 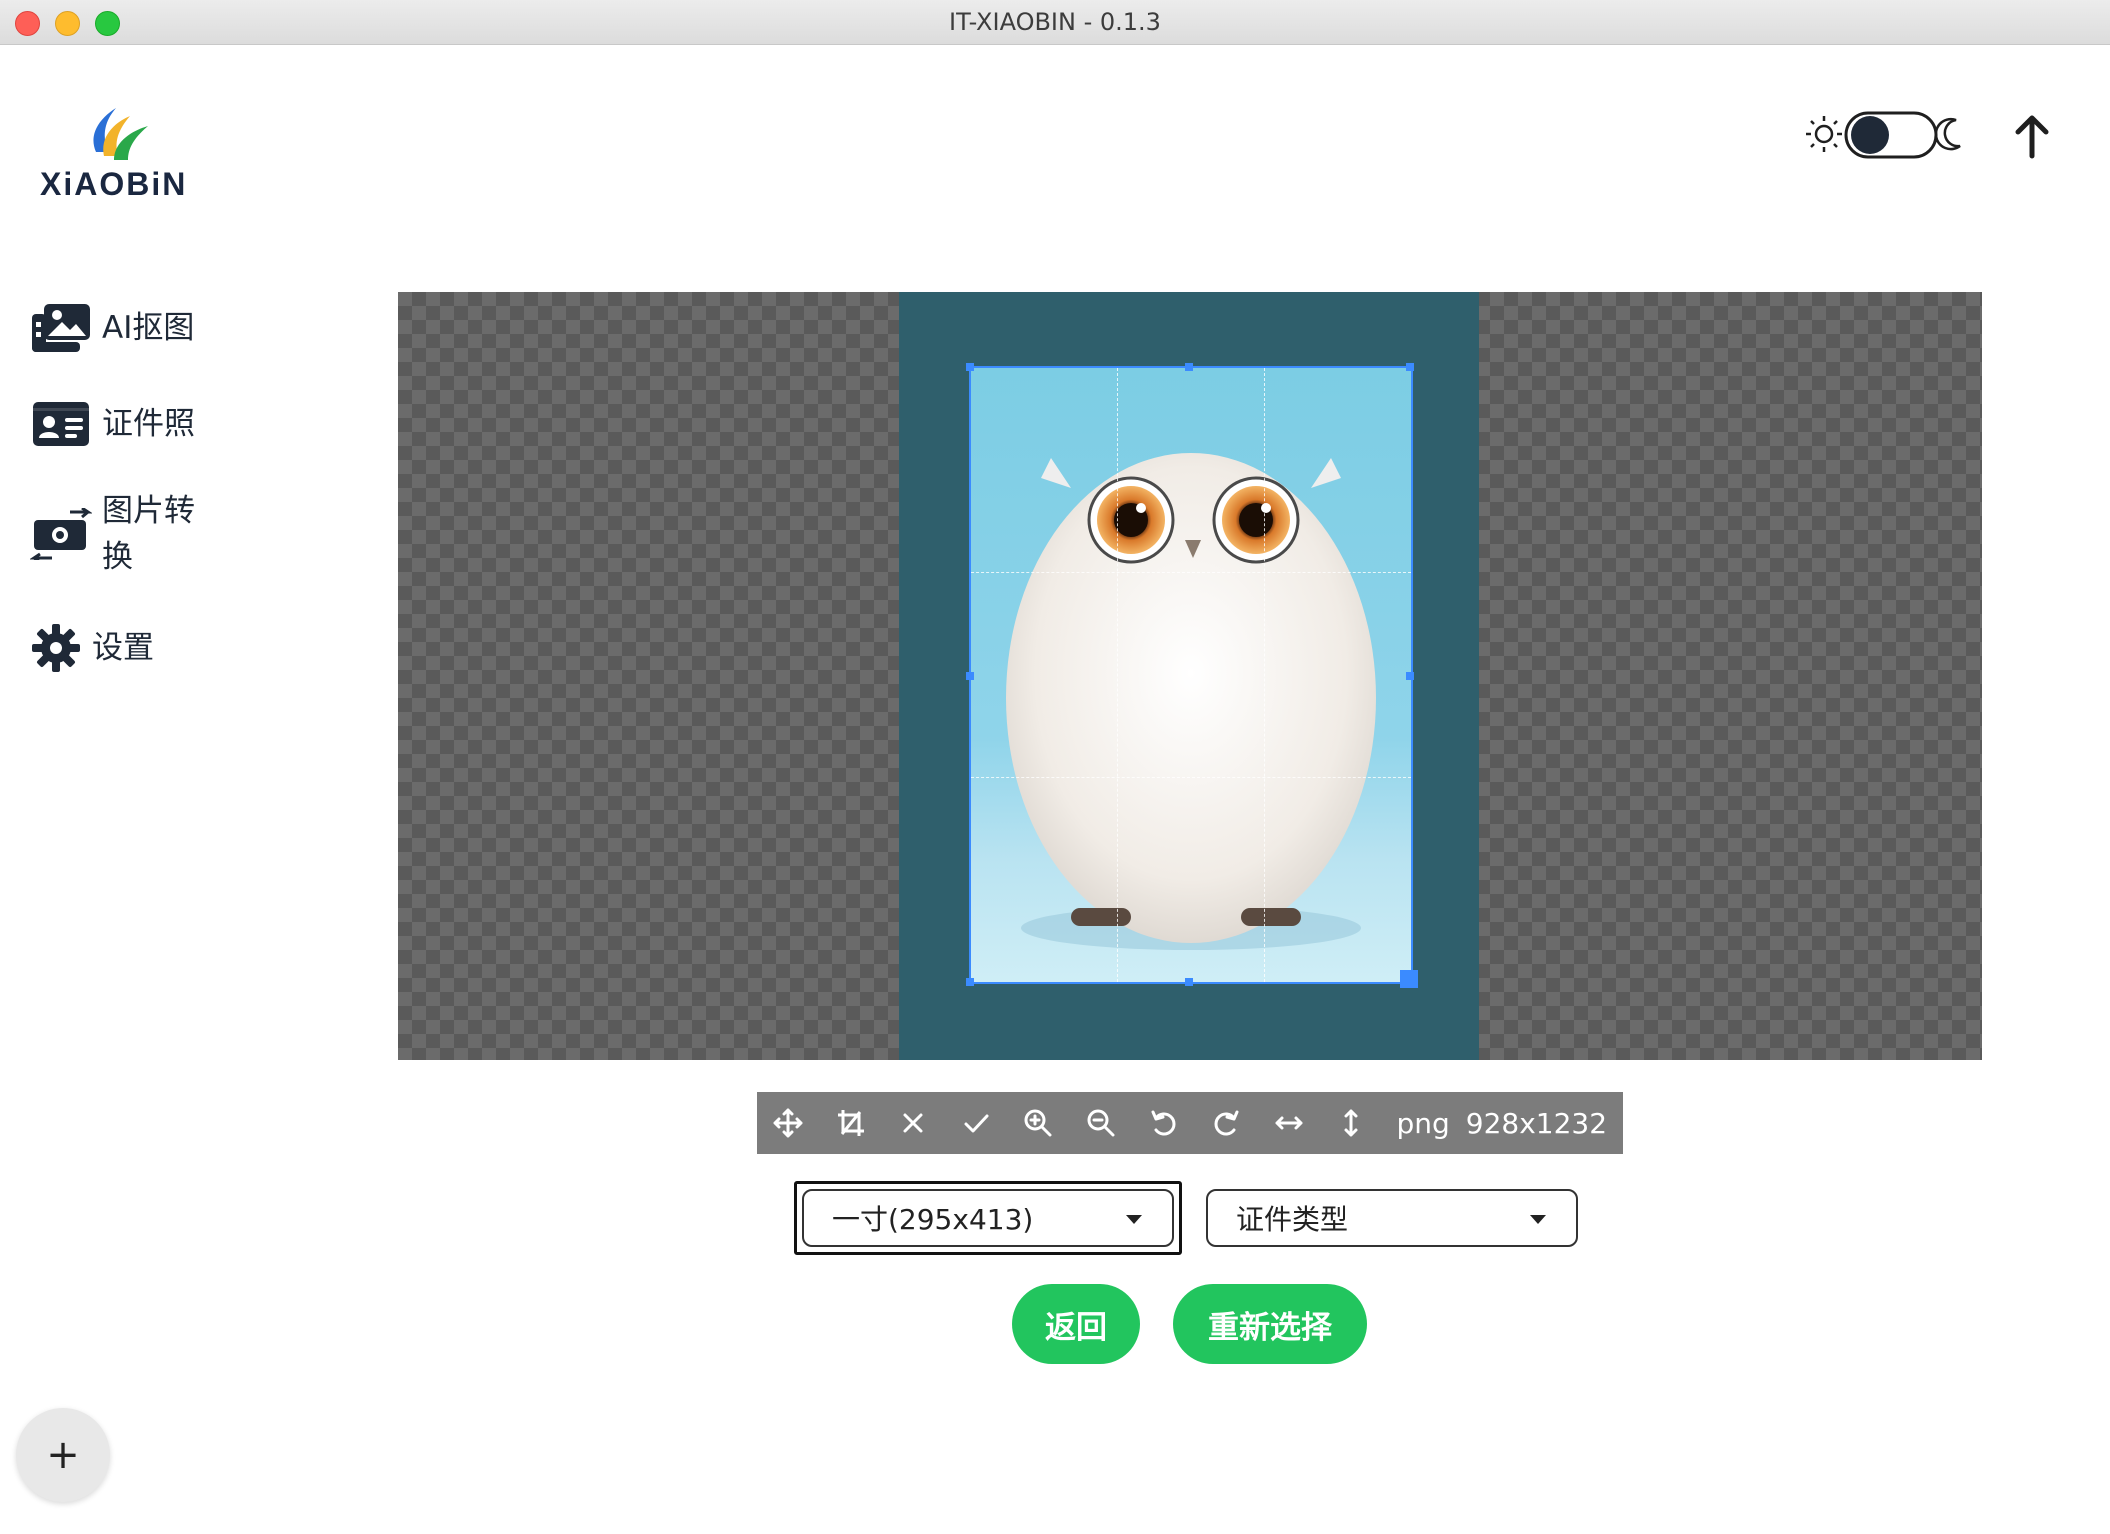 I want to click on crop-handle-n, so click(x=1189, y=367).